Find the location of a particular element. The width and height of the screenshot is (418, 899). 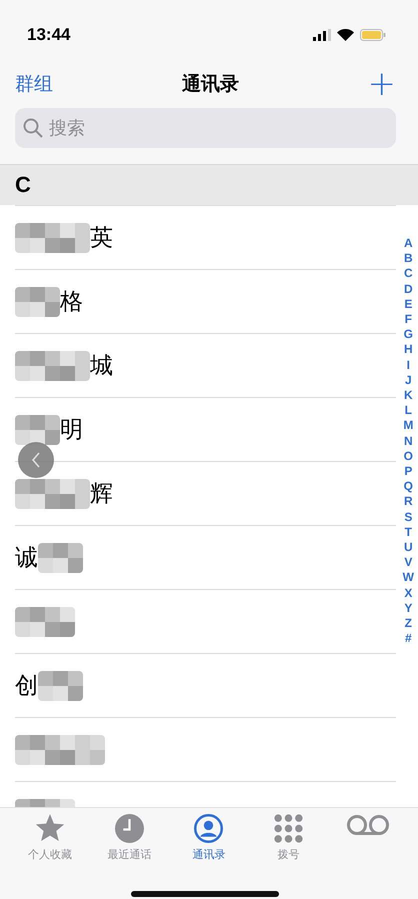

index-letter: M is located at coordinates (408, 426).